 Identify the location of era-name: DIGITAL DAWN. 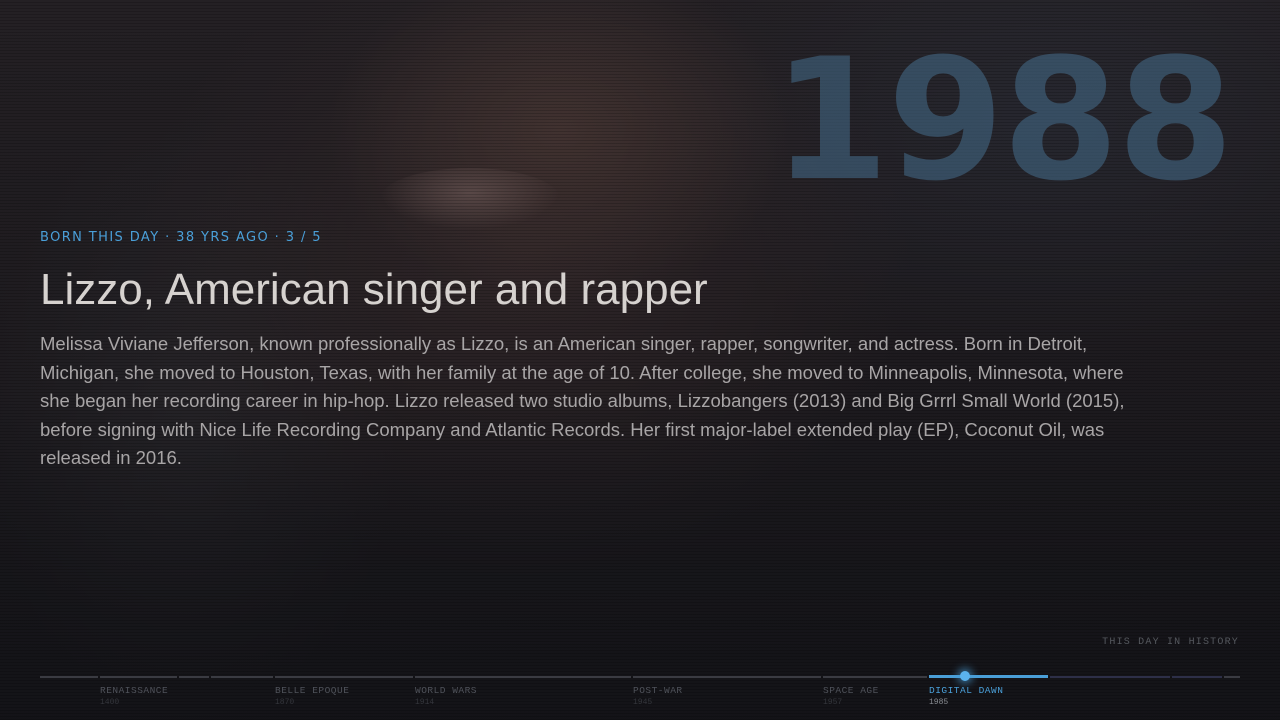
(966, 690).